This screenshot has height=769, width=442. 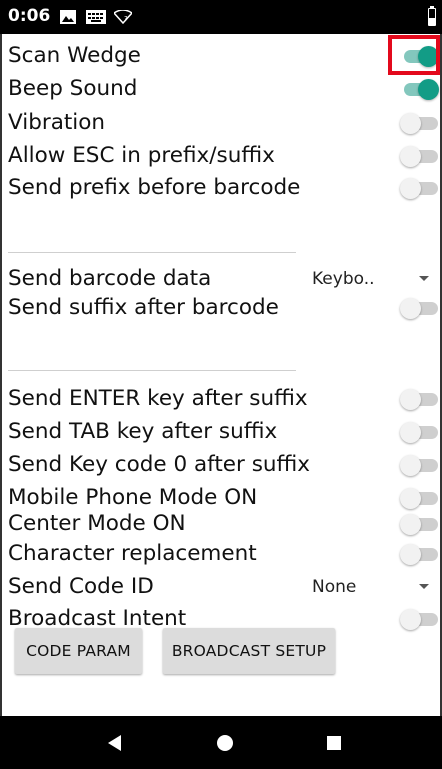 What do you see at coordinates (110, 278) in the screenshot?
I see `send-barcode-data-label: Send barcode data` at bounding box center [110, 278].